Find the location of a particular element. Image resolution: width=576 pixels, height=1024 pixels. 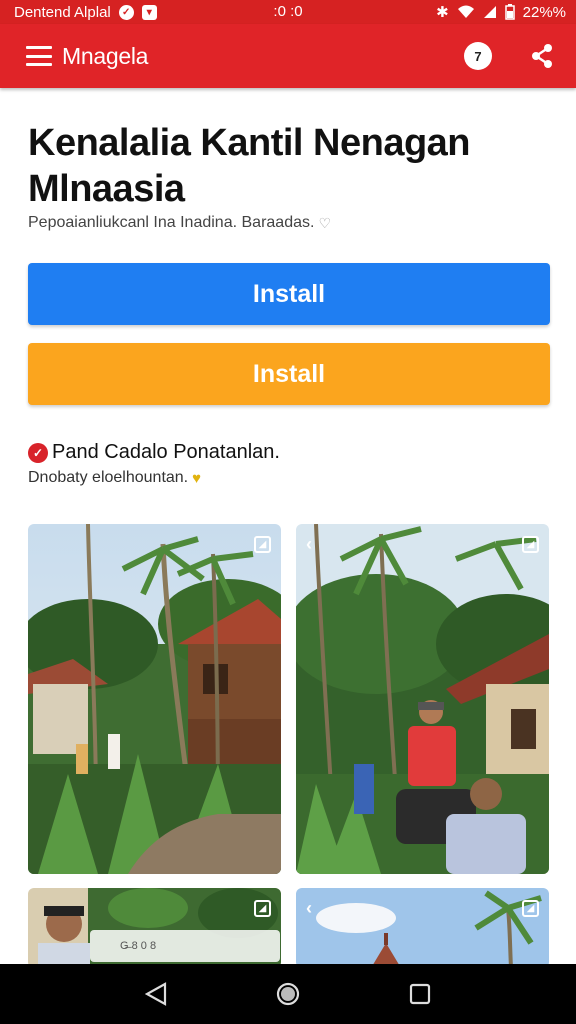

recents-icon is located at coordinates (420, 994).